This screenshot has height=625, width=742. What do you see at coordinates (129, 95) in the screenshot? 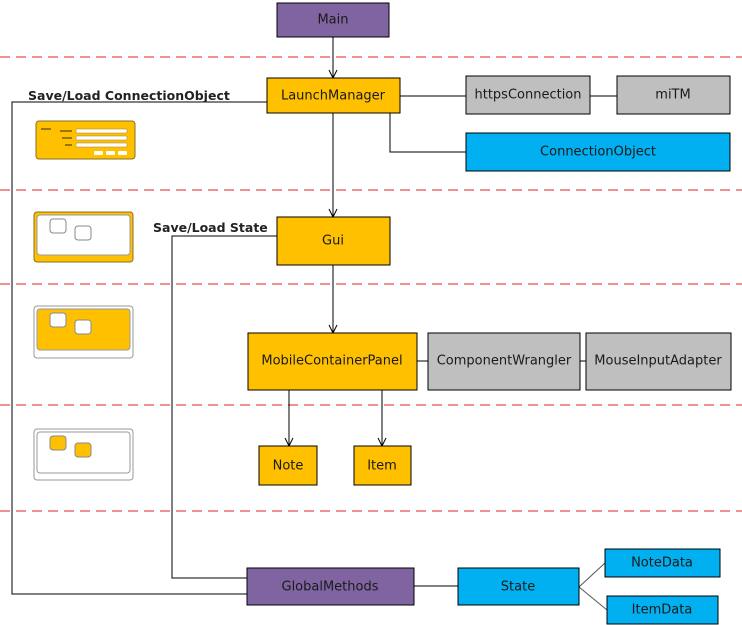
I see `save-load-connection-label: Save/Load ConnectionObject` at bounding box center [129, 95].